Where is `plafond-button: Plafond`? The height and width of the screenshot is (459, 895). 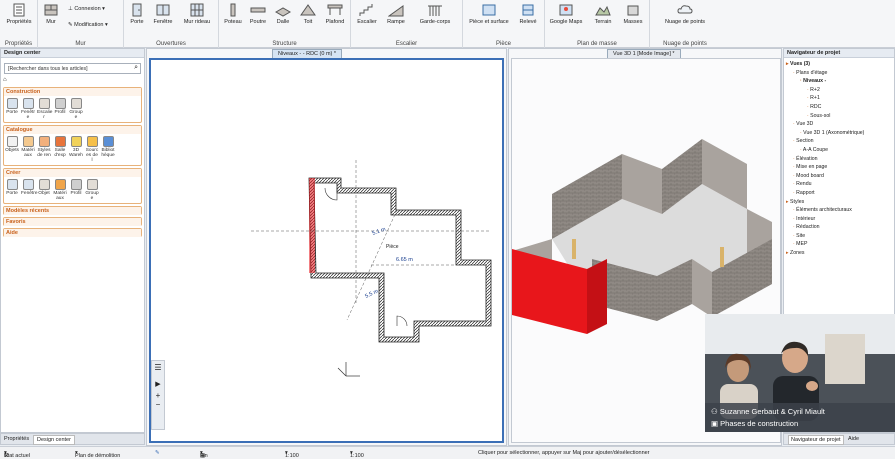 plafond-button: Plafond is located at coordinates (335, 14).